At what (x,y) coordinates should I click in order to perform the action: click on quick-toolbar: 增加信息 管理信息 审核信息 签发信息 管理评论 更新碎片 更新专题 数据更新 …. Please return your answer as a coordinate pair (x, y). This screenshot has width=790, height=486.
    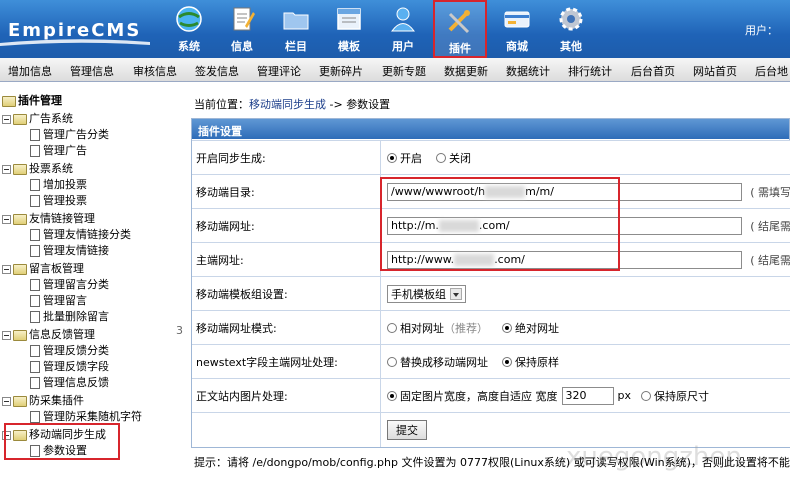
    Looking at the image, I should click on (395, 70).